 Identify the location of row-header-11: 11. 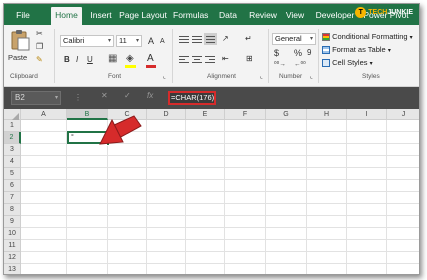
(12, 246).